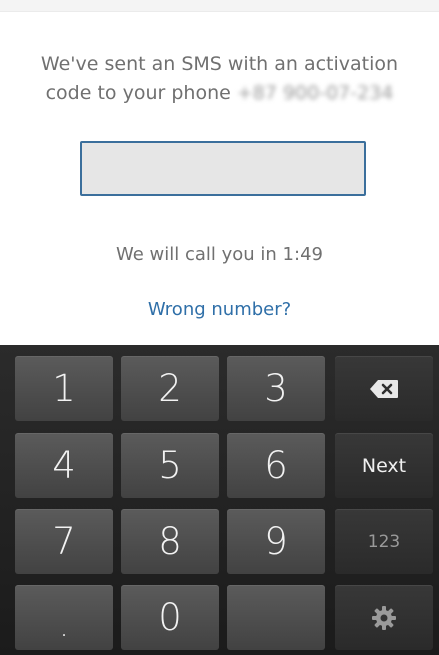 The height and width of the screenshot is (655, 439). I want to click on next-key-label: Next, so click(384, 465).